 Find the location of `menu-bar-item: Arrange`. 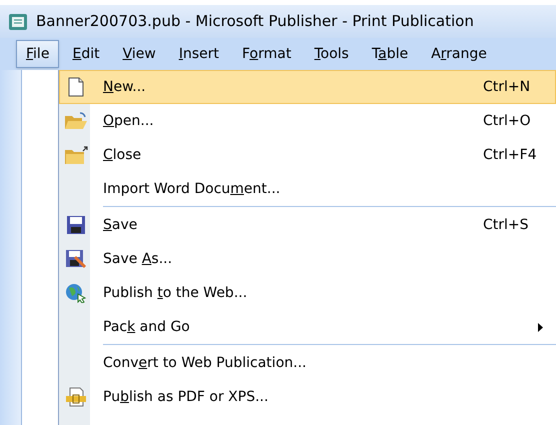

menu-bar-item: Arrange is located at coordinates (459, 54).